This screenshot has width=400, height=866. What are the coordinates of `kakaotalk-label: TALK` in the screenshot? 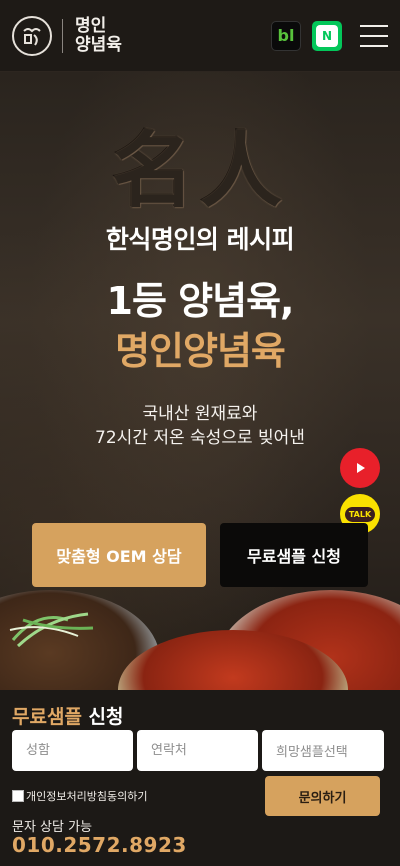 It's located at (360, 514).